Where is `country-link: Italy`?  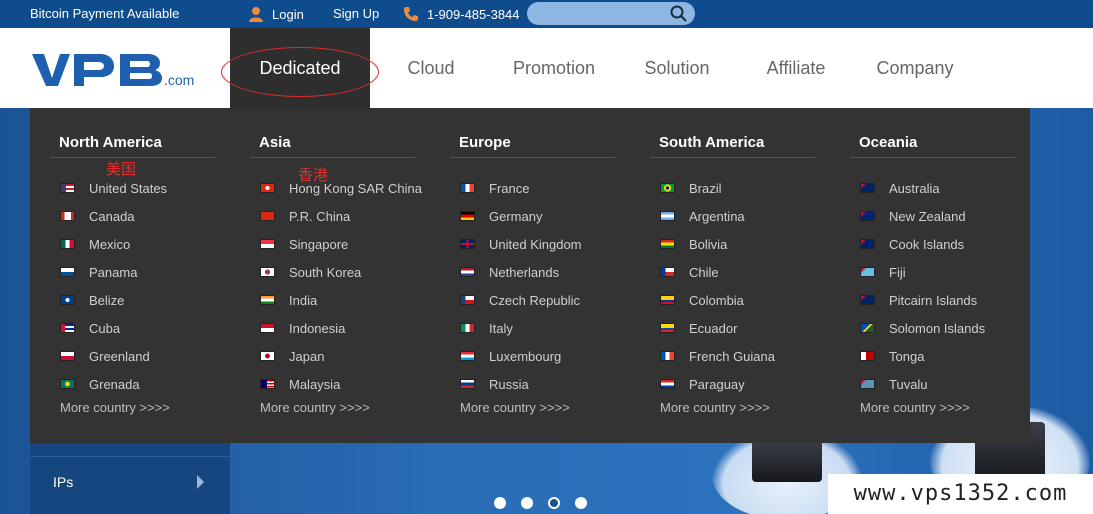
country-link: Italy is located at coordinates (521, 328).